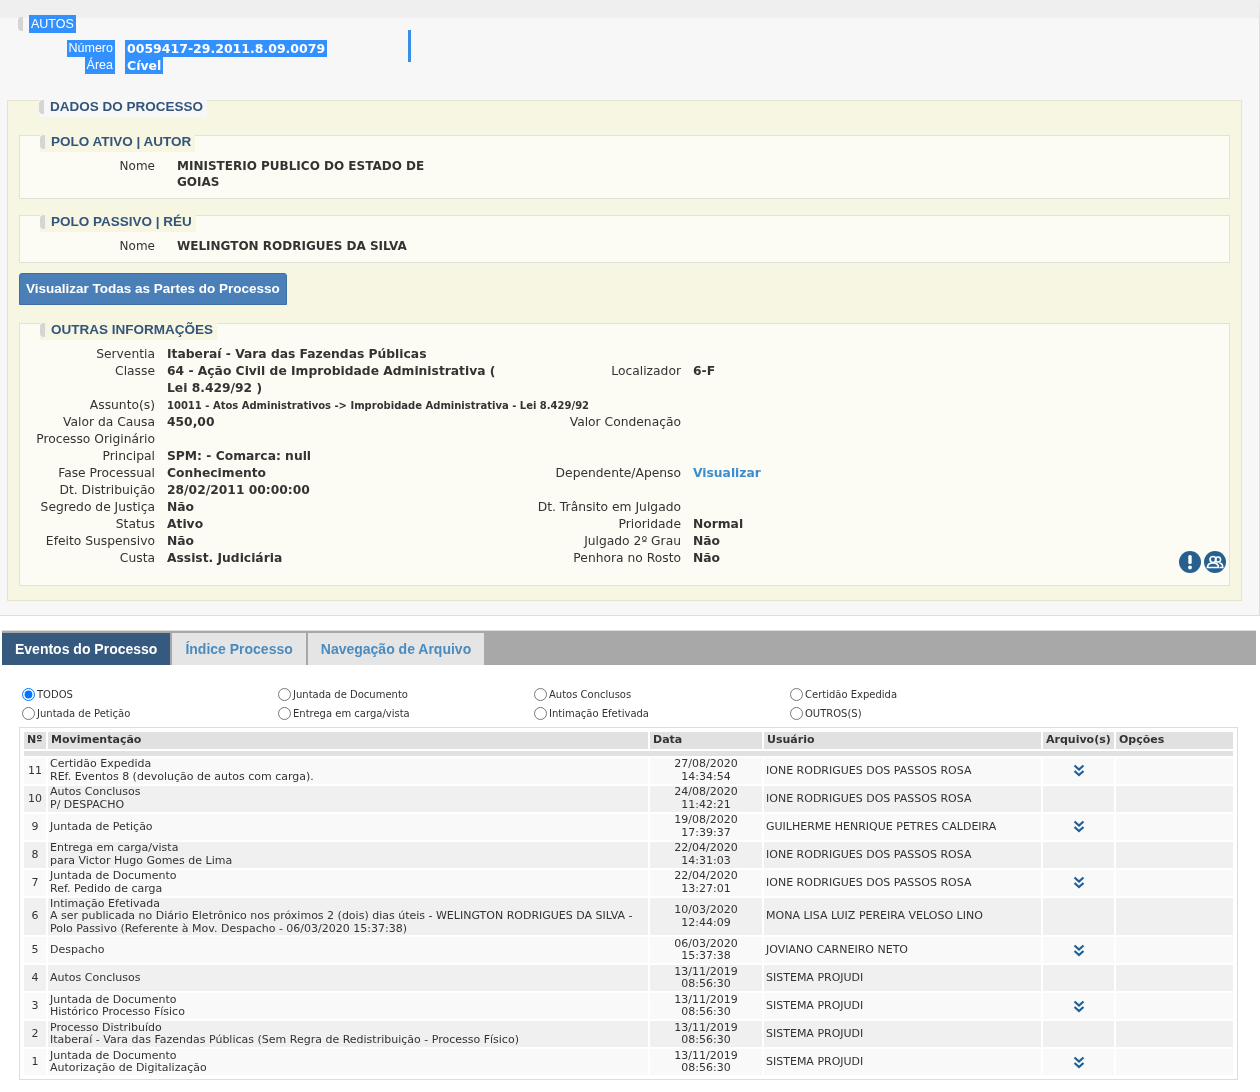 The image size is (1260, 1092). Describe the element at coordinates (706, 916) in the screenshot. I see `table-cell-text: 10/03/2020 12:44:09` at that location.